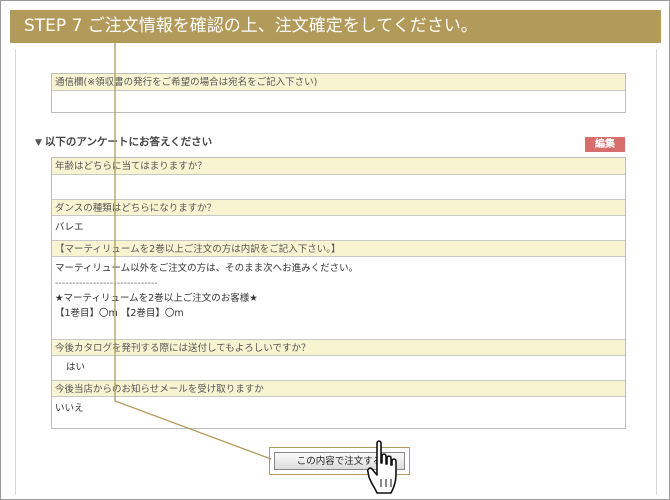 This screenshot has width=670, height=500. What do you see at coordinates (119, 313) in the screenshot?
I see `q3-line: 【1巻目】〇m 【2巻目】〇m` at bounding box center [119, 313].